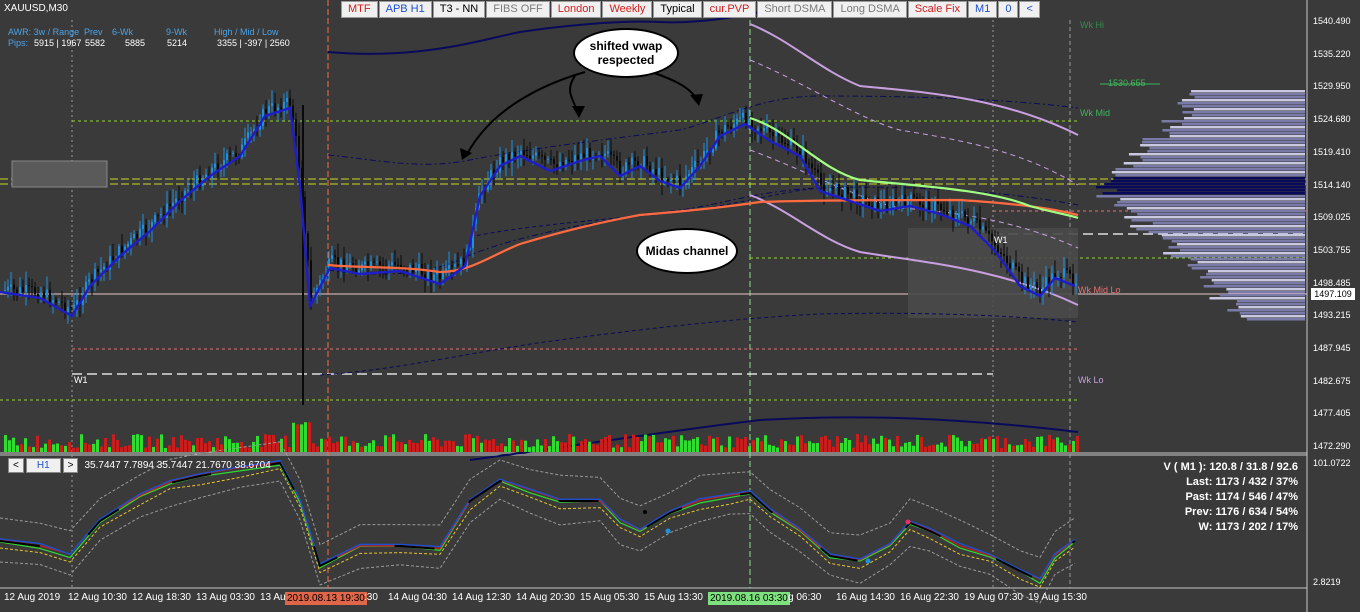 The height and width of the screenshot is (612, 1360). What do you see at coordinates (983, 9) in the screenshot?
I see `toolbar-button-11: M1` at bounding box center [983, 9].